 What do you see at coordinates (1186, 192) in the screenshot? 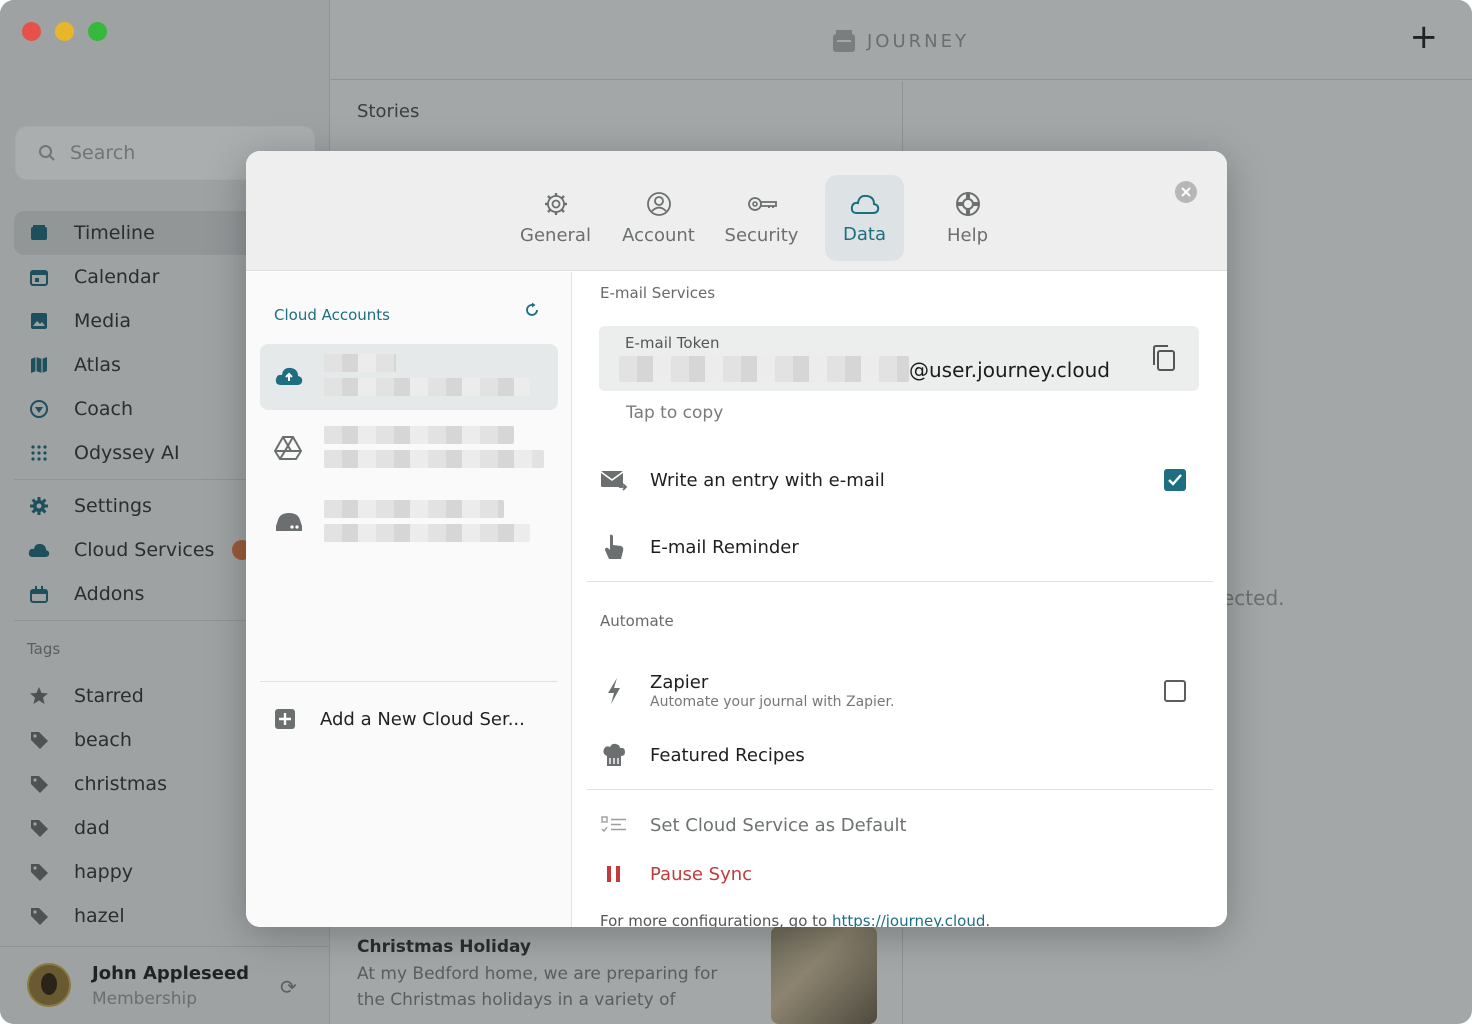
I see `close-modal-button` at bounding box center [1186, 192].